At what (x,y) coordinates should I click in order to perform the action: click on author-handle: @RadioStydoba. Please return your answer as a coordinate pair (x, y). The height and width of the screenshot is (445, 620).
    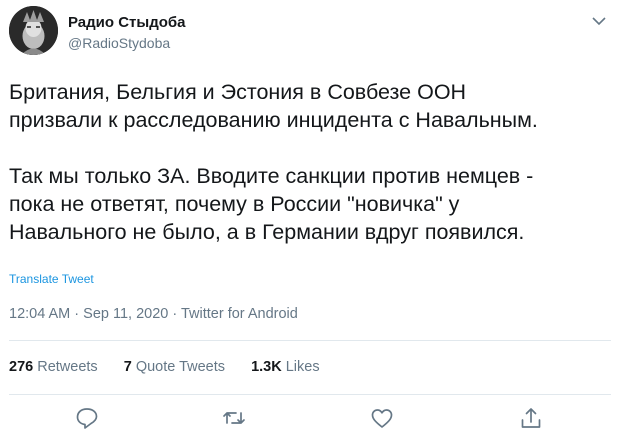
    Looking at the image, I should click on (119, 43).